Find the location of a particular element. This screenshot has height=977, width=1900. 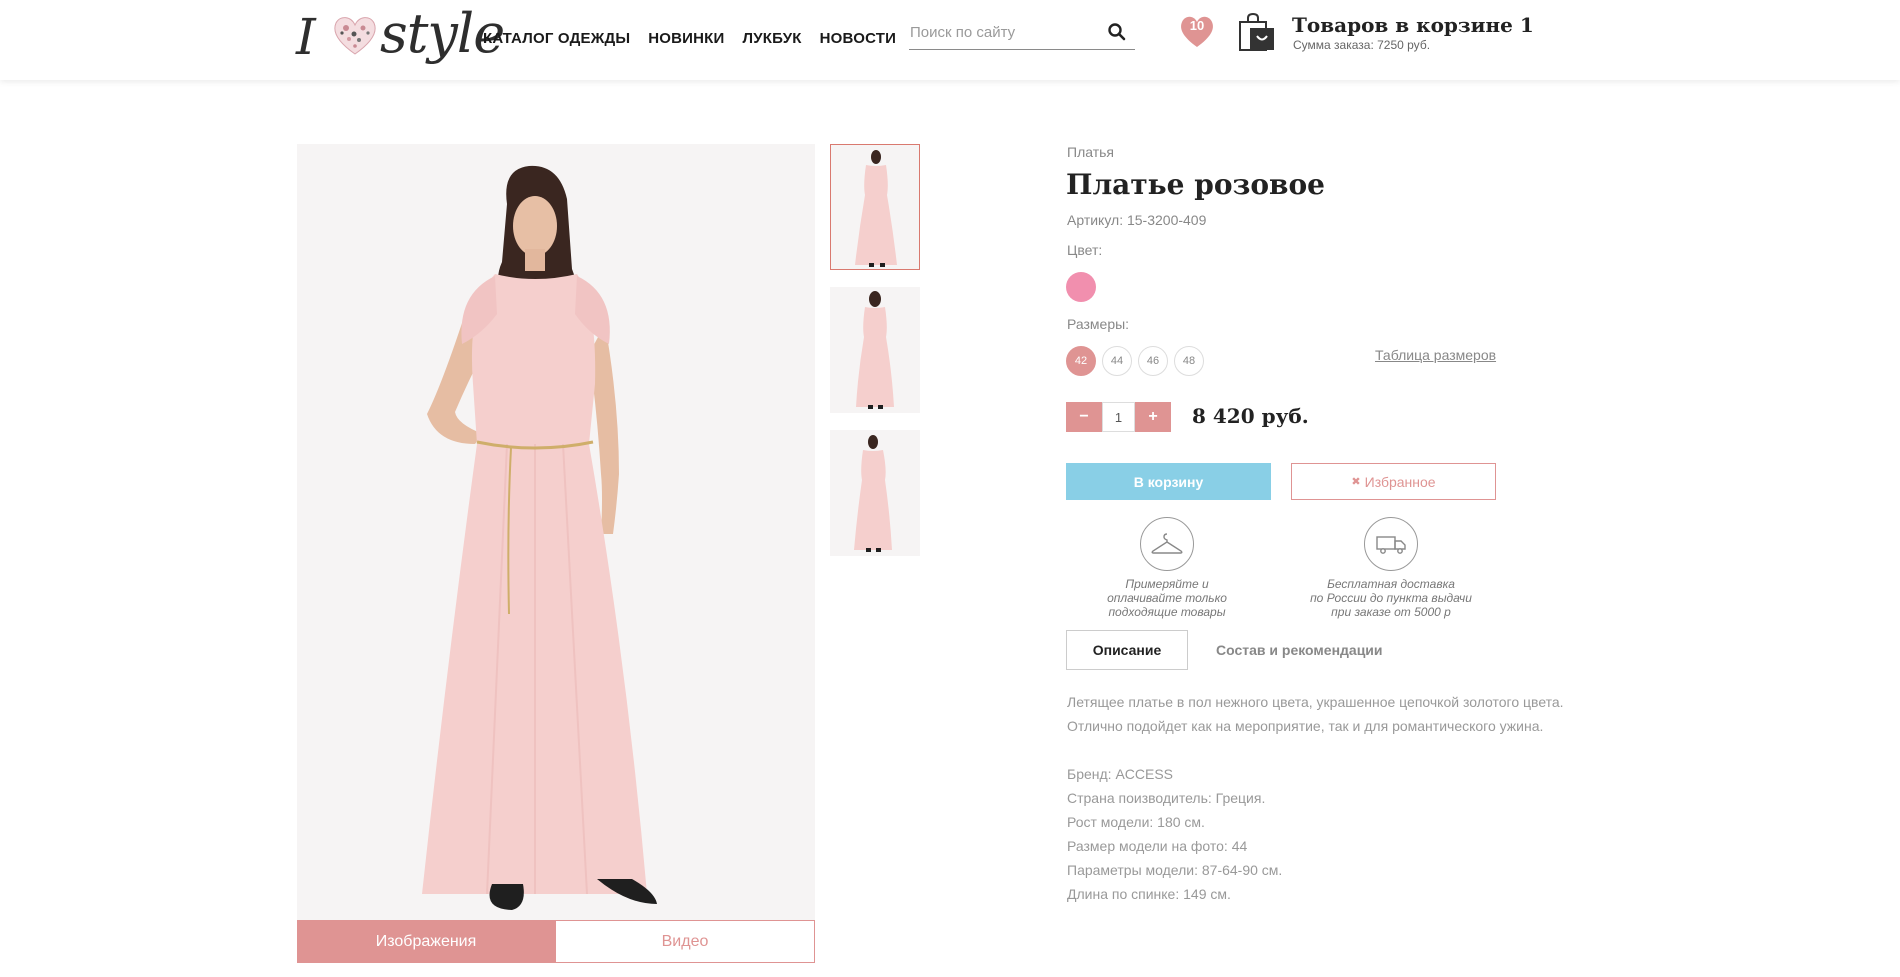

search-icon is located at coordinates (1117, 32).